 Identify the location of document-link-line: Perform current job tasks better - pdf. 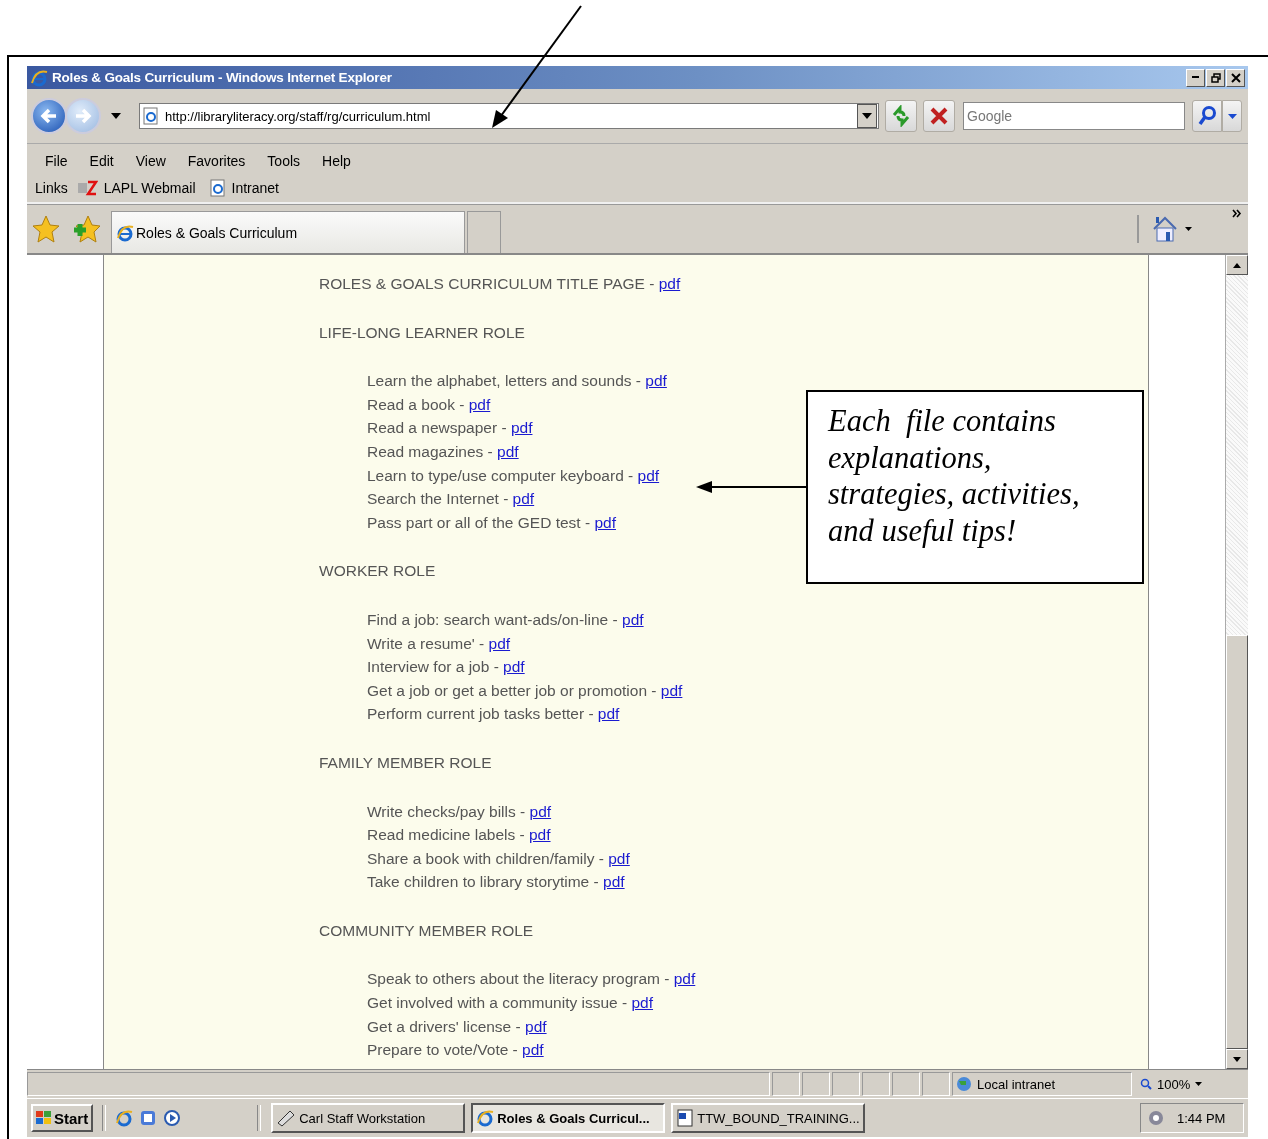
(493, 714).